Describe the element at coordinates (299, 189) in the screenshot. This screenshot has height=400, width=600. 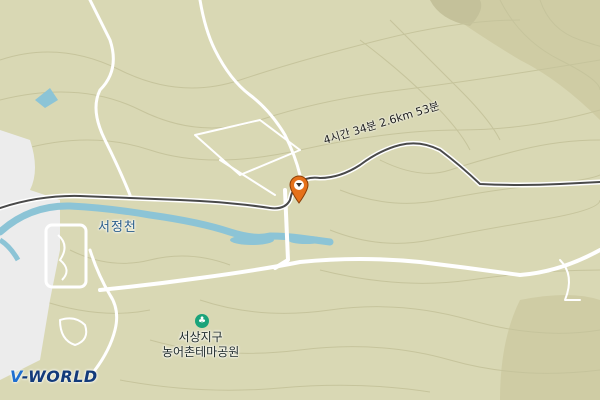
I see `location-pin-icon` at that location.